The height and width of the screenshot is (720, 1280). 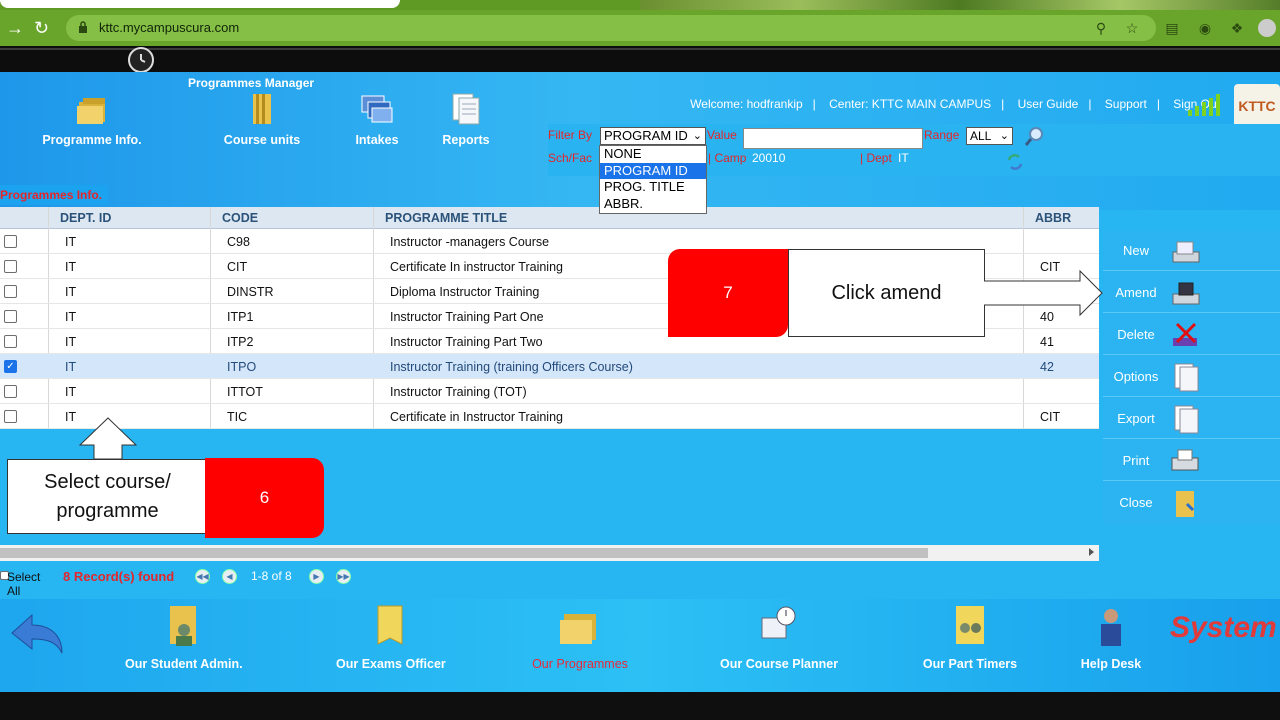 What do you see at coordinates (476, 417) in the screenshot?
I see `cell-programme-title: Certificate in Instructor Training` at bounding box center [476, 417].